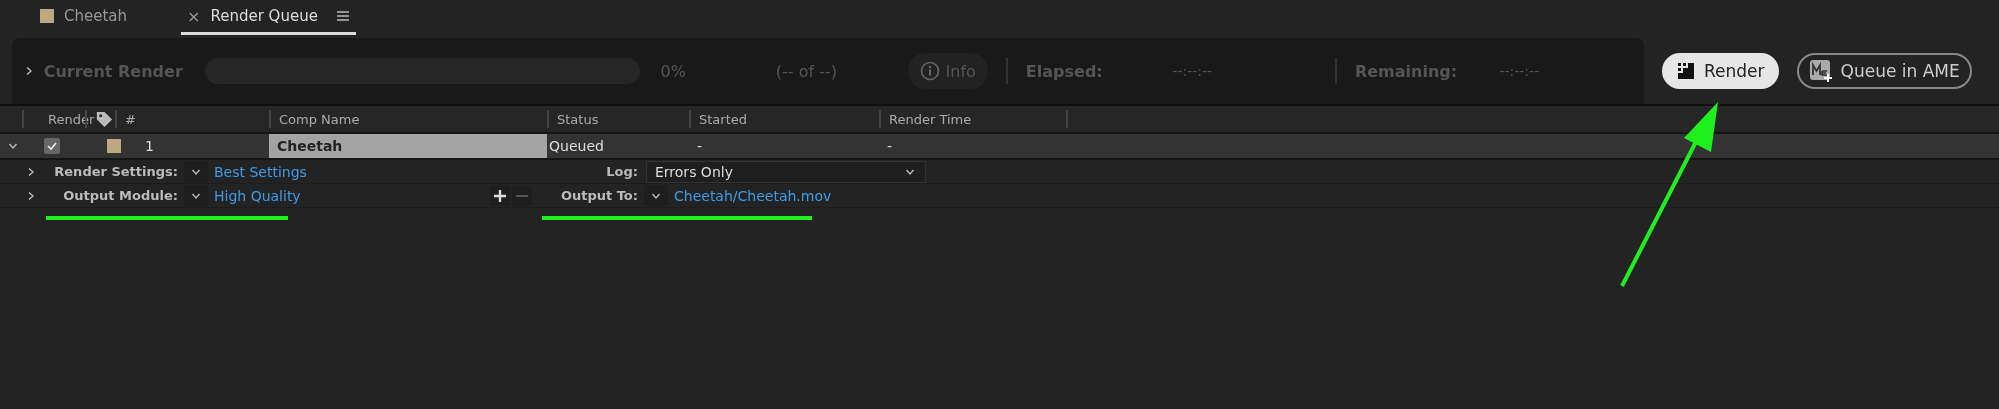 This screenshot has height=409, width=1999. I want to click on table-cell: 1, so click(149, 146).